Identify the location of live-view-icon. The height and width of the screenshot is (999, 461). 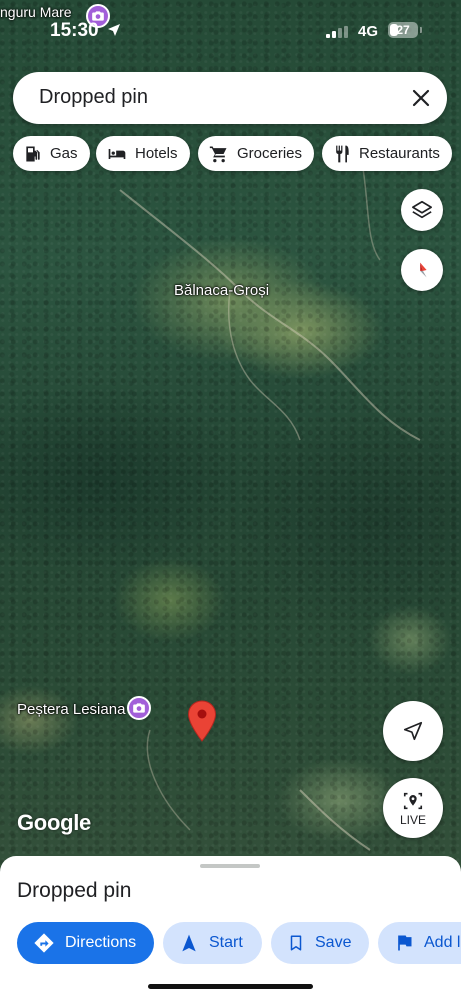
(413, 800).